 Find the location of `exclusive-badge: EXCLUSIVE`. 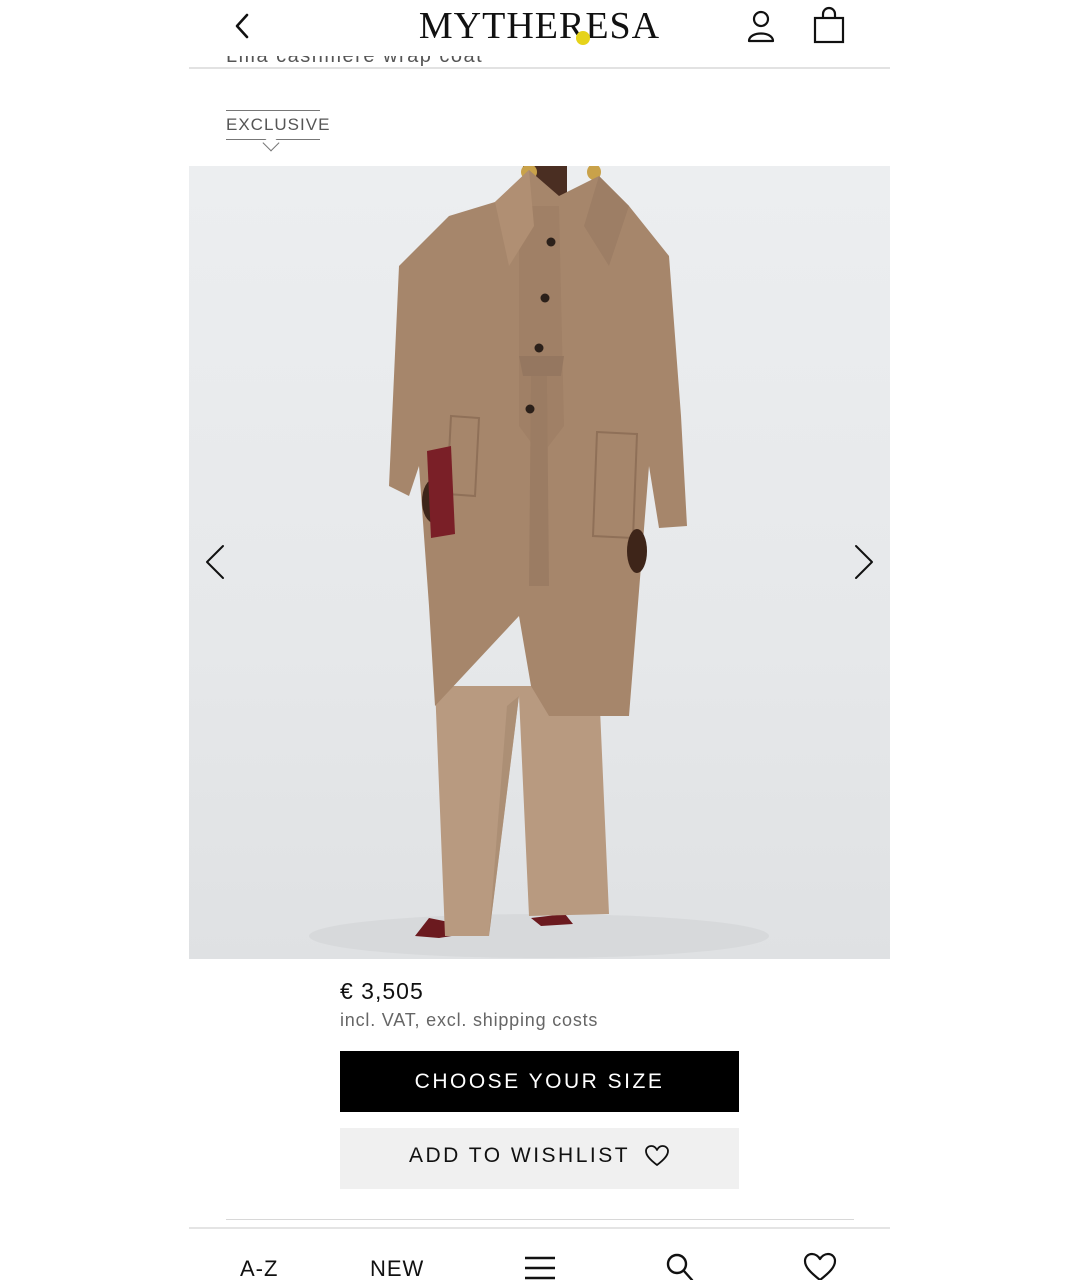

exclusive-badge: EXCLUSIVE is located at coordinates (277, 125).